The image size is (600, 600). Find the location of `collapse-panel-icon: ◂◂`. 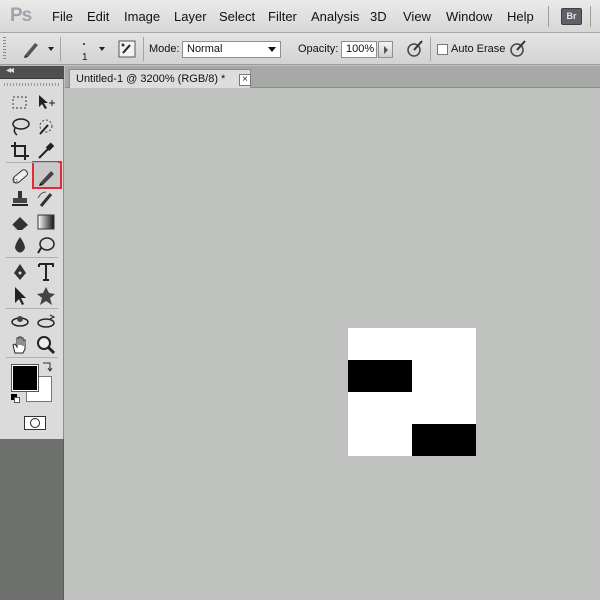

collapse-panel-icon: ◂◂ is located at coordinates (10, 70).